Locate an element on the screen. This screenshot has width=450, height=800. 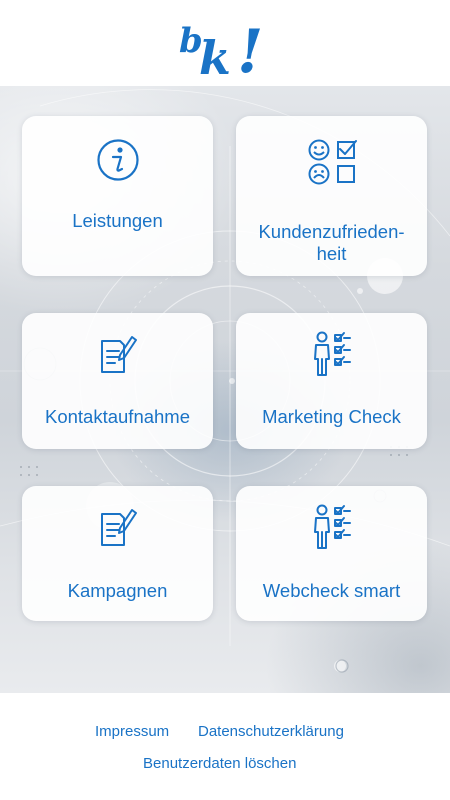
tile-label: Kampagnen is located at coordinates (117, 590).